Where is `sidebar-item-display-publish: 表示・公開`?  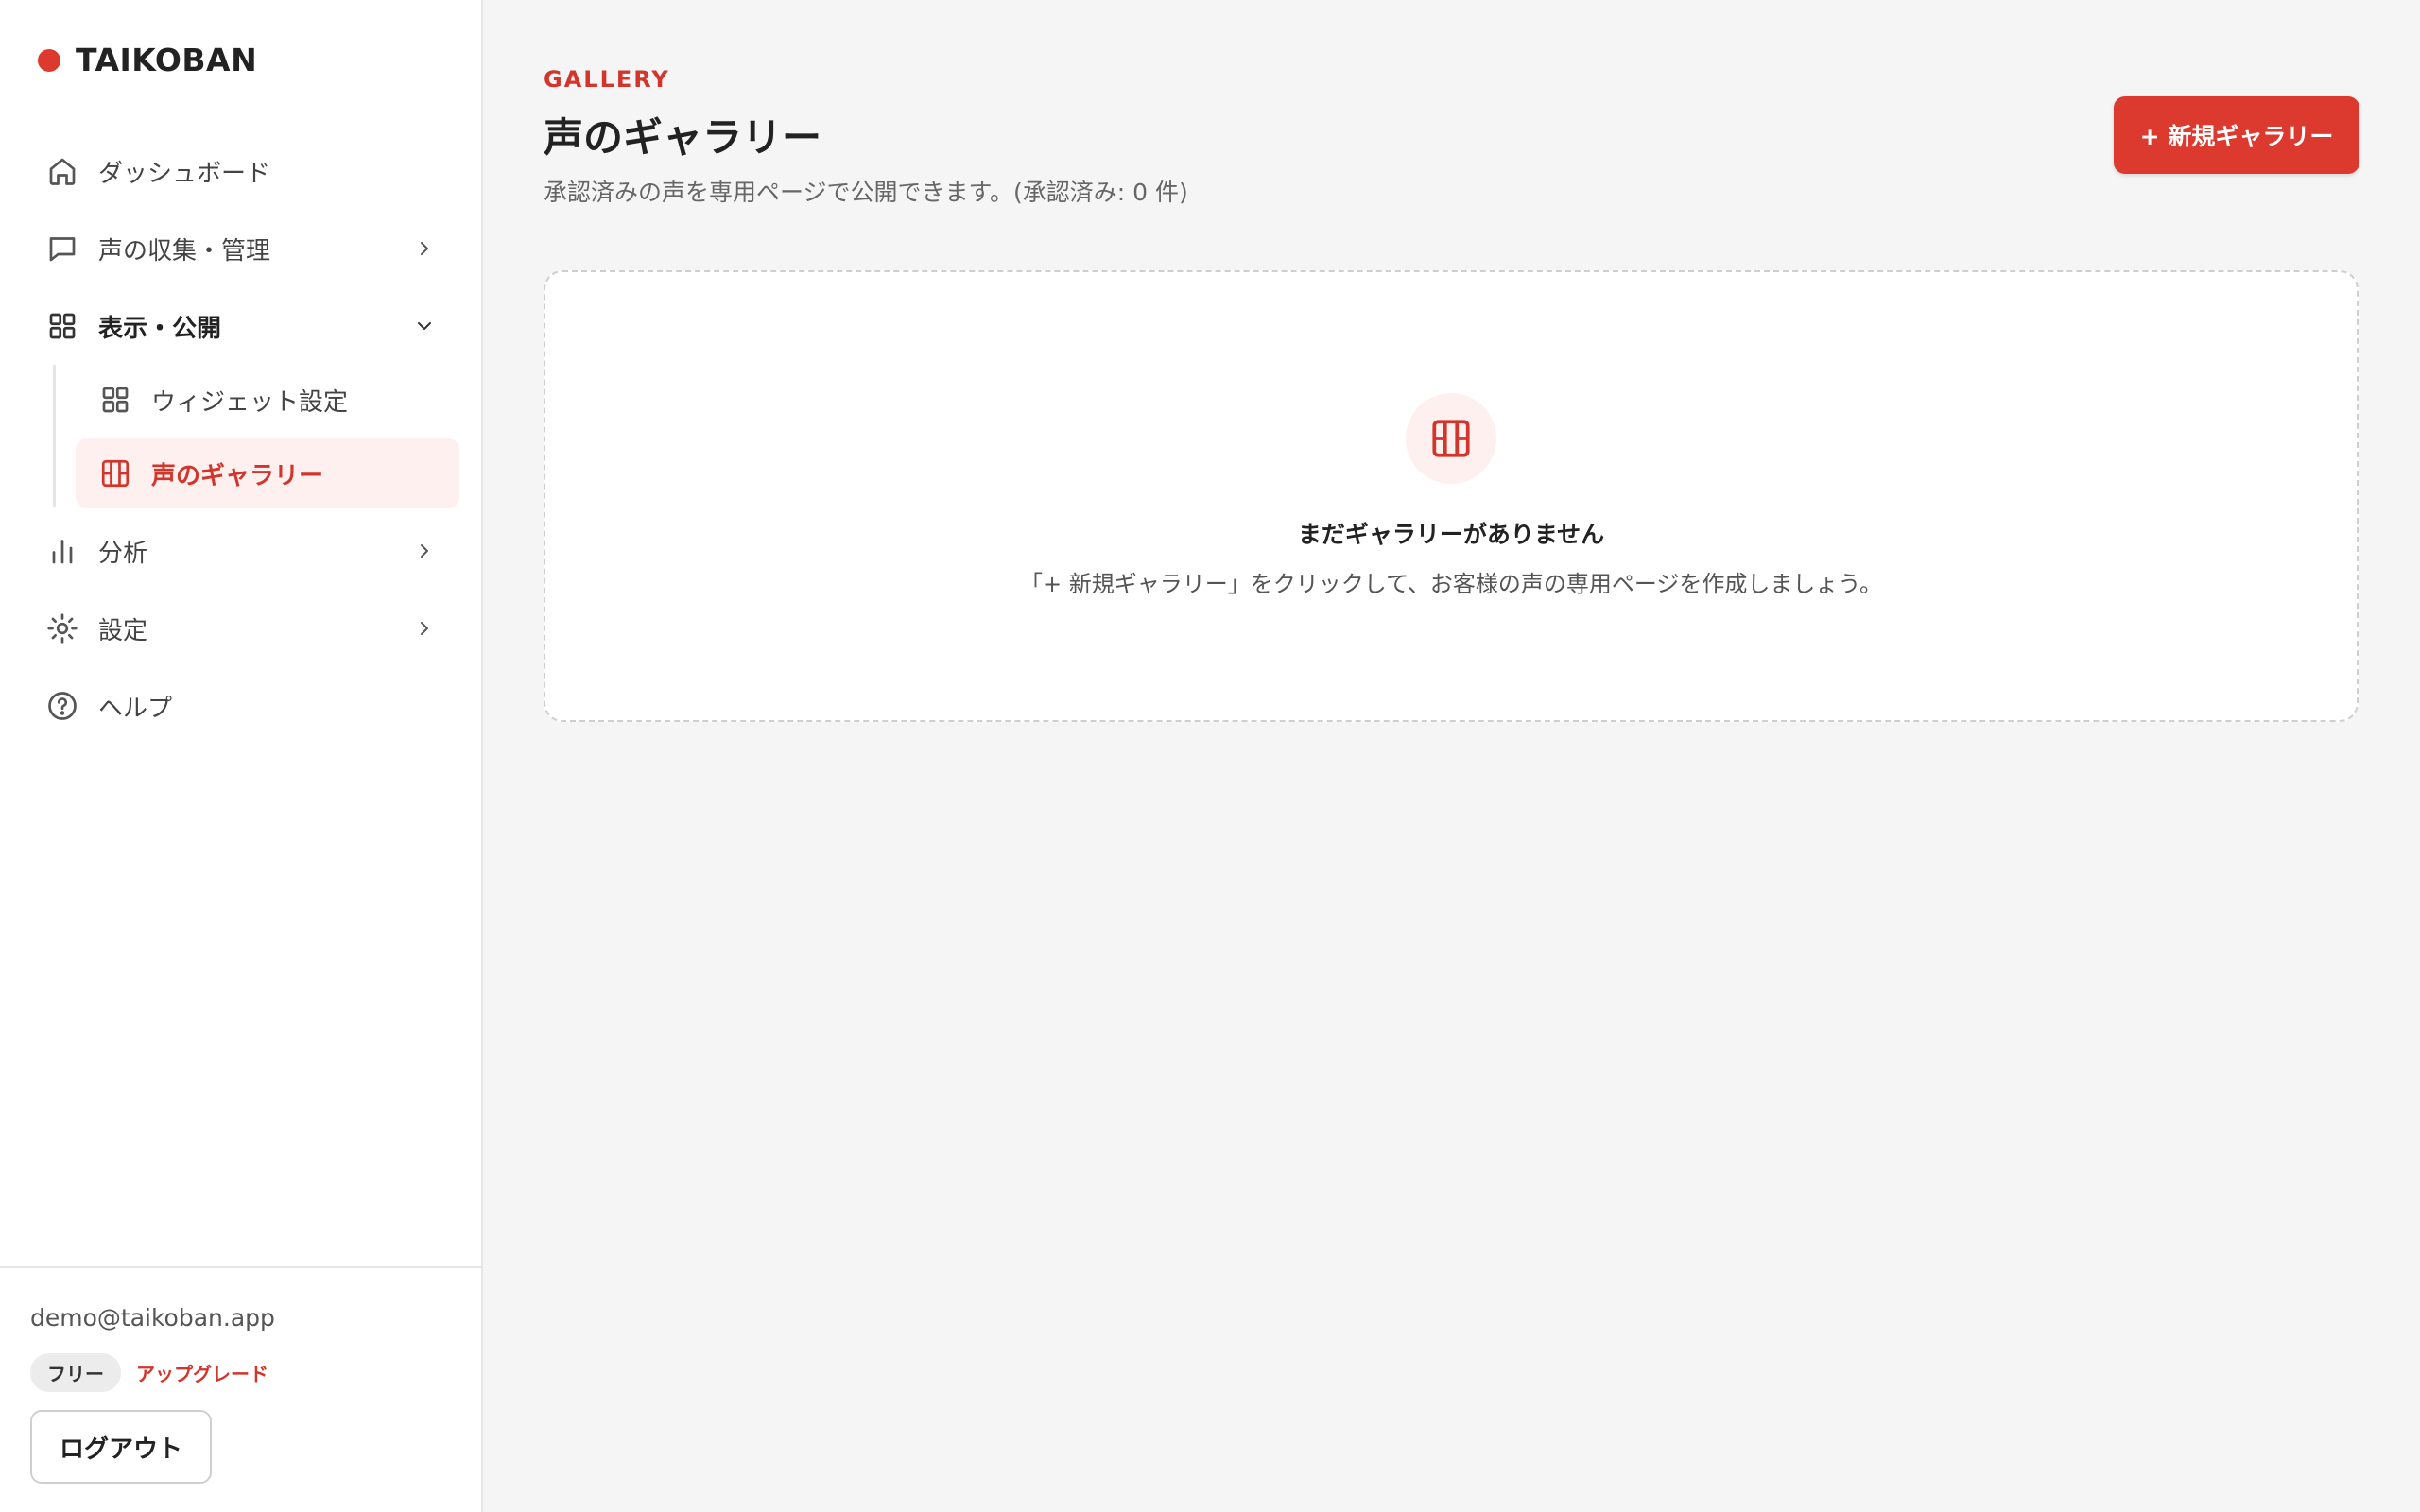 sidebar-item-display-publish: 表示・公開 is located at coordinates (242, 326).